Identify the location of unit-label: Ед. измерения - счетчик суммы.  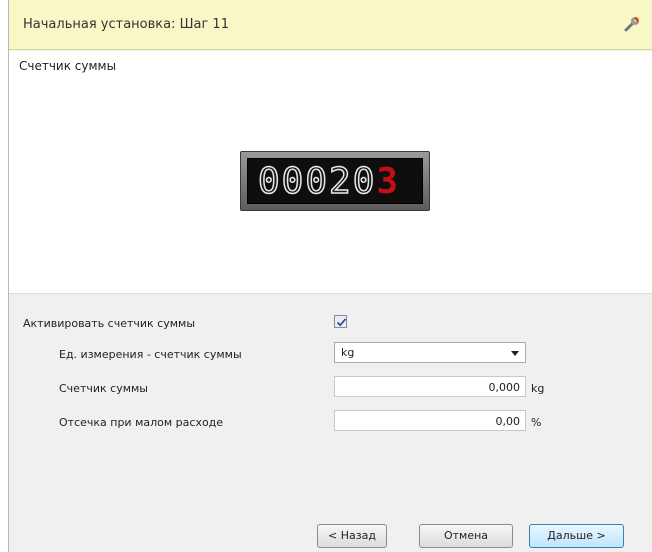
(150, 354).